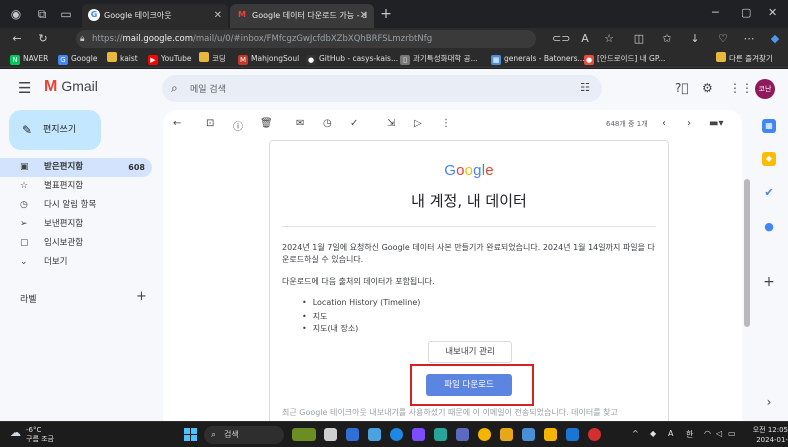 This screenshot has height=447, width=788. I want to click on compose-button: ✎ 편지쓰기, so click(55, 130).